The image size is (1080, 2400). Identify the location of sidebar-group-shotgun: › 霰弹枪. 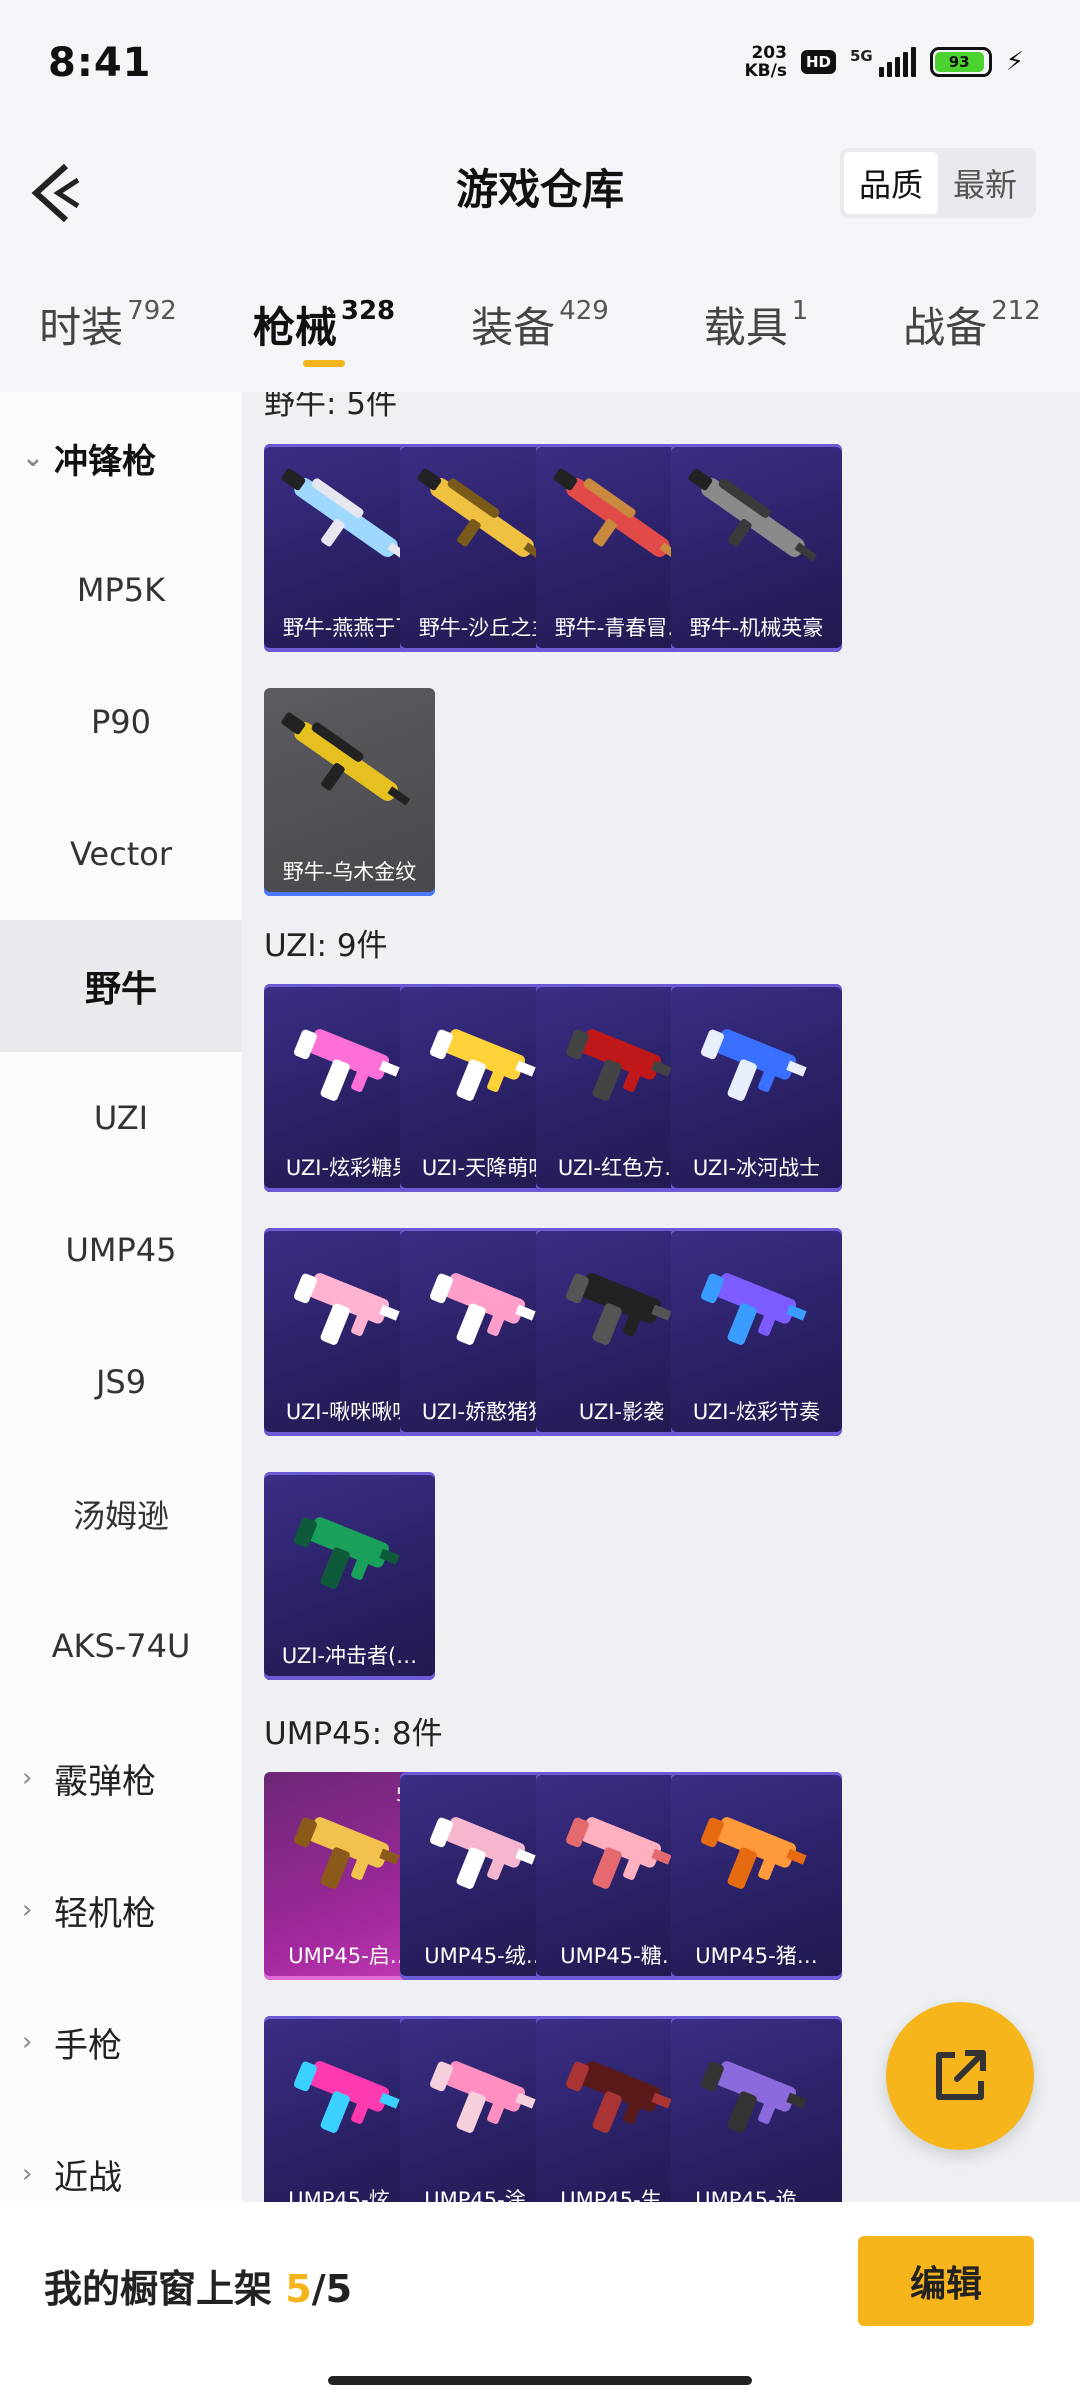
(121, 1778).